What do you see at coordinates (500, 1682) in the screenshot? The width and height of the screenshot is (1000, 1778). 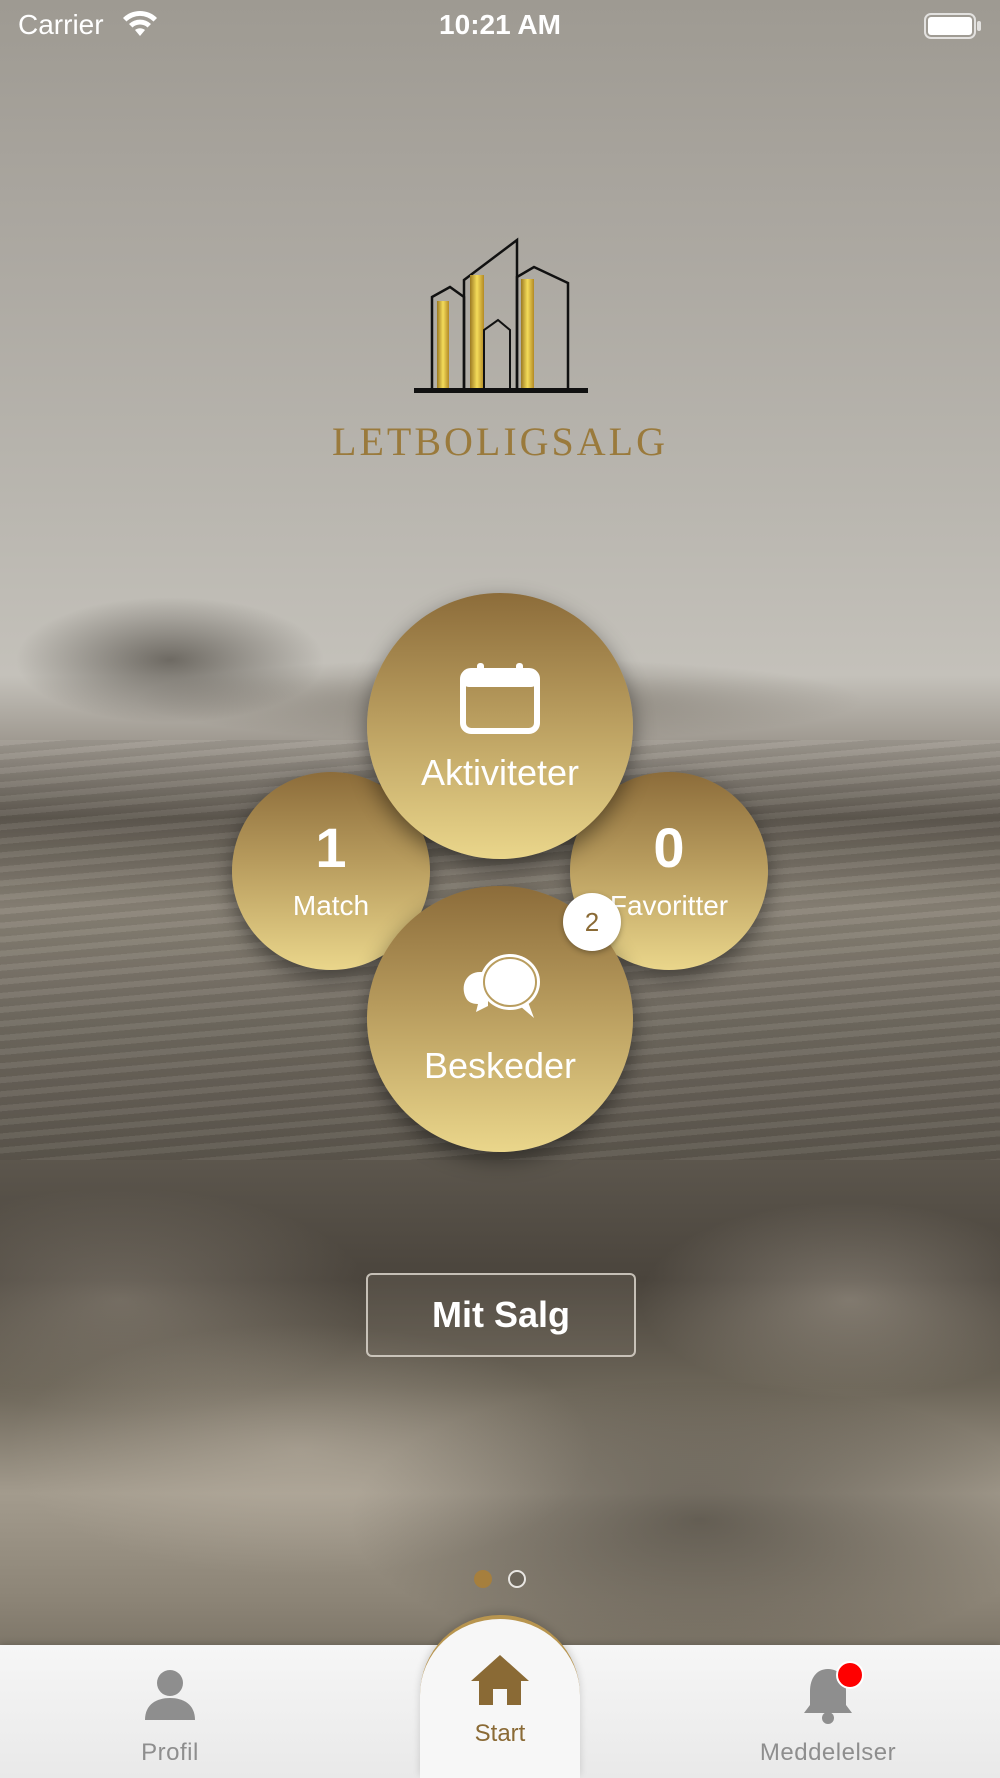 I see `home-icon` at bounding box center [500, 1682].